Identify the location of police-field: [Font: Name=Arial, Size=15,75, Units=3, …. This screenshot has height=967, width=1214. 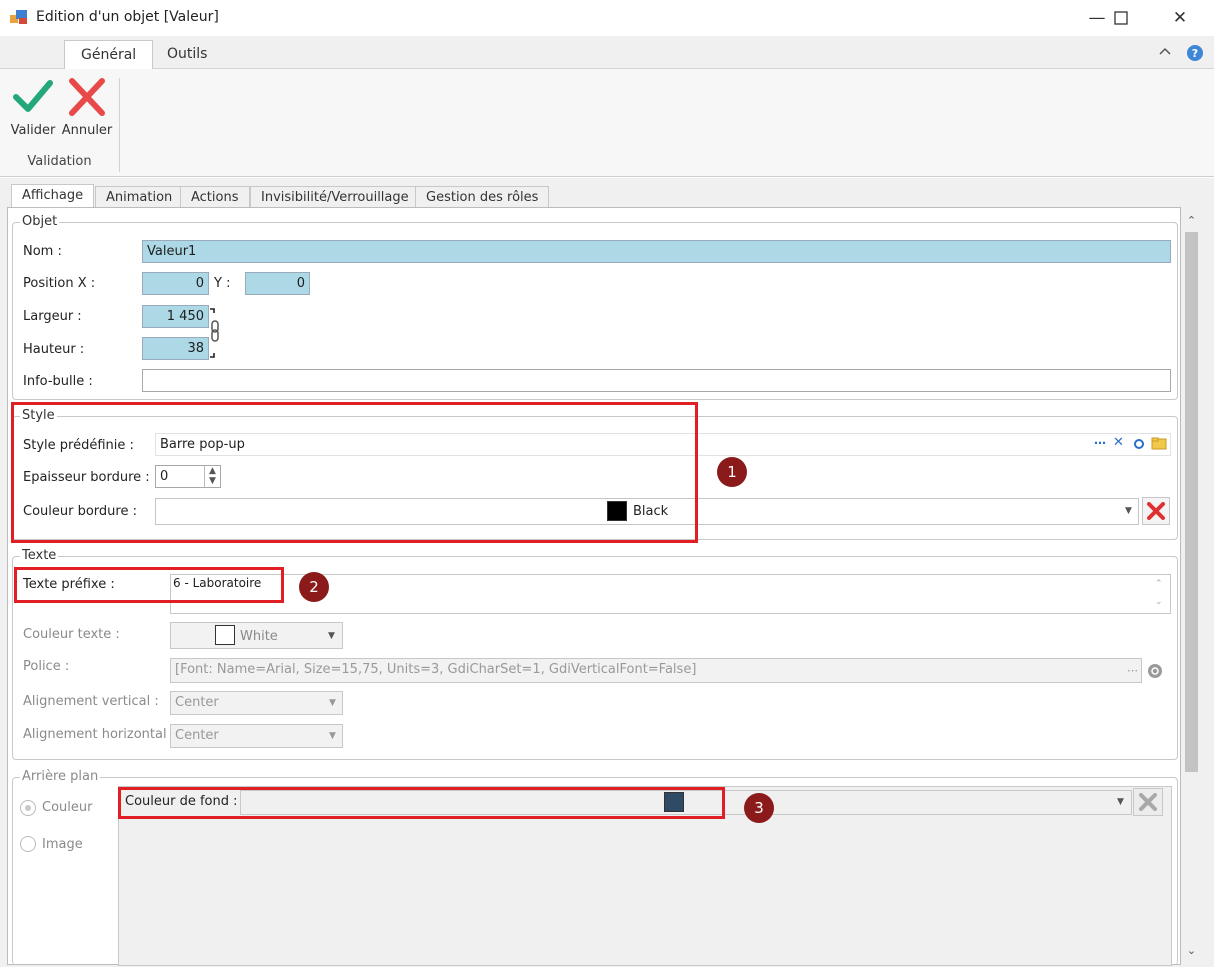
(656, 670).